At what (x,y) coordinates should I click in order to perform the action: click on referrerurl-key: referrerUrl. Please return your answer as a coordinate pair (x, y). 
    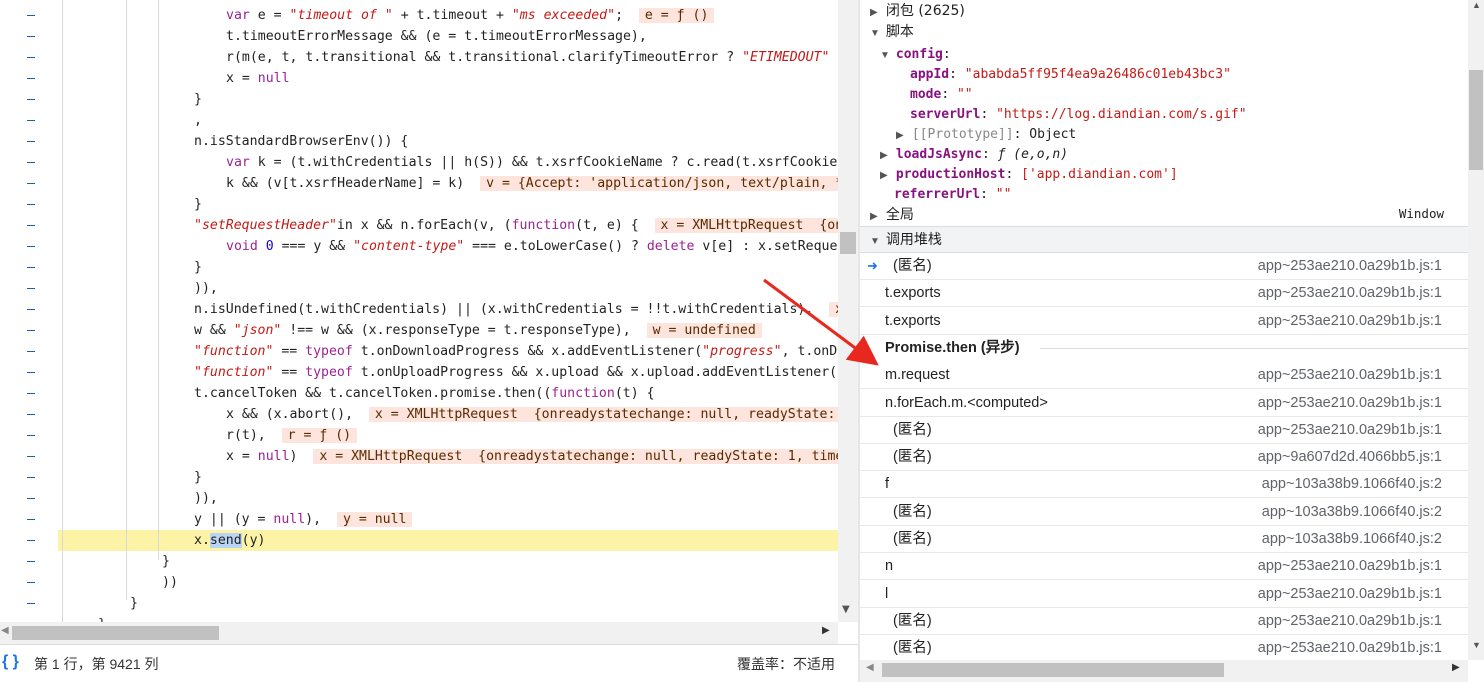
    Looking at the image, I should click on (937, 194).